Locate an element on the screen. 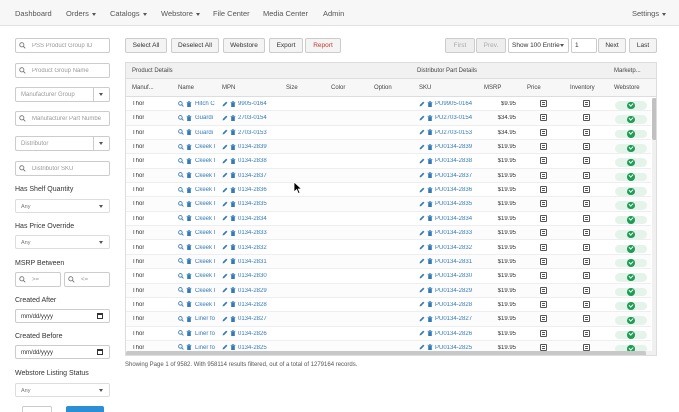  next-page-button: Next is located at coordinates (612, 45).